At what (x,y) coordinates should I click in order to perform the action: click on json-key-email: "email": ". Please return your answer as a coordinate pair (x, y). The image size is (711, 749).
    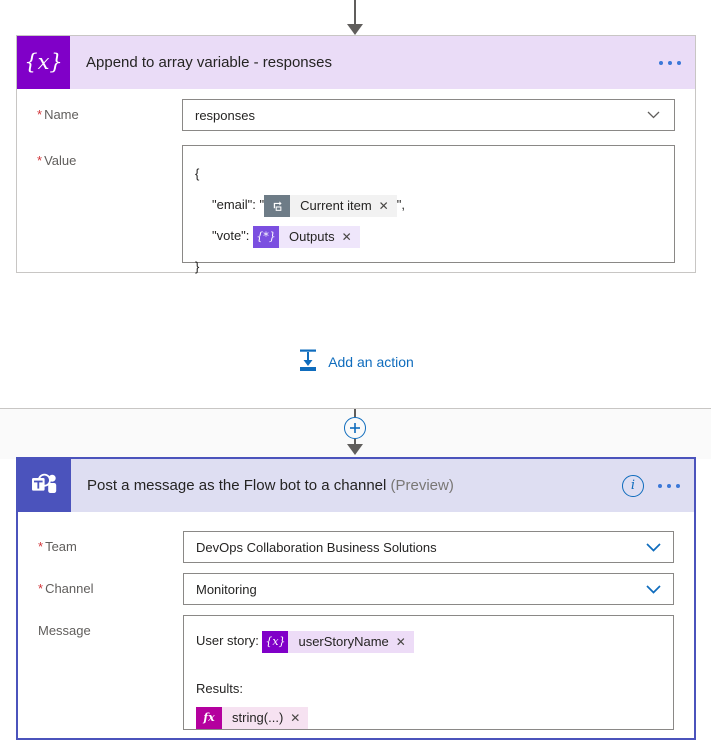
    Looking at the image, I should click on (238, 204).